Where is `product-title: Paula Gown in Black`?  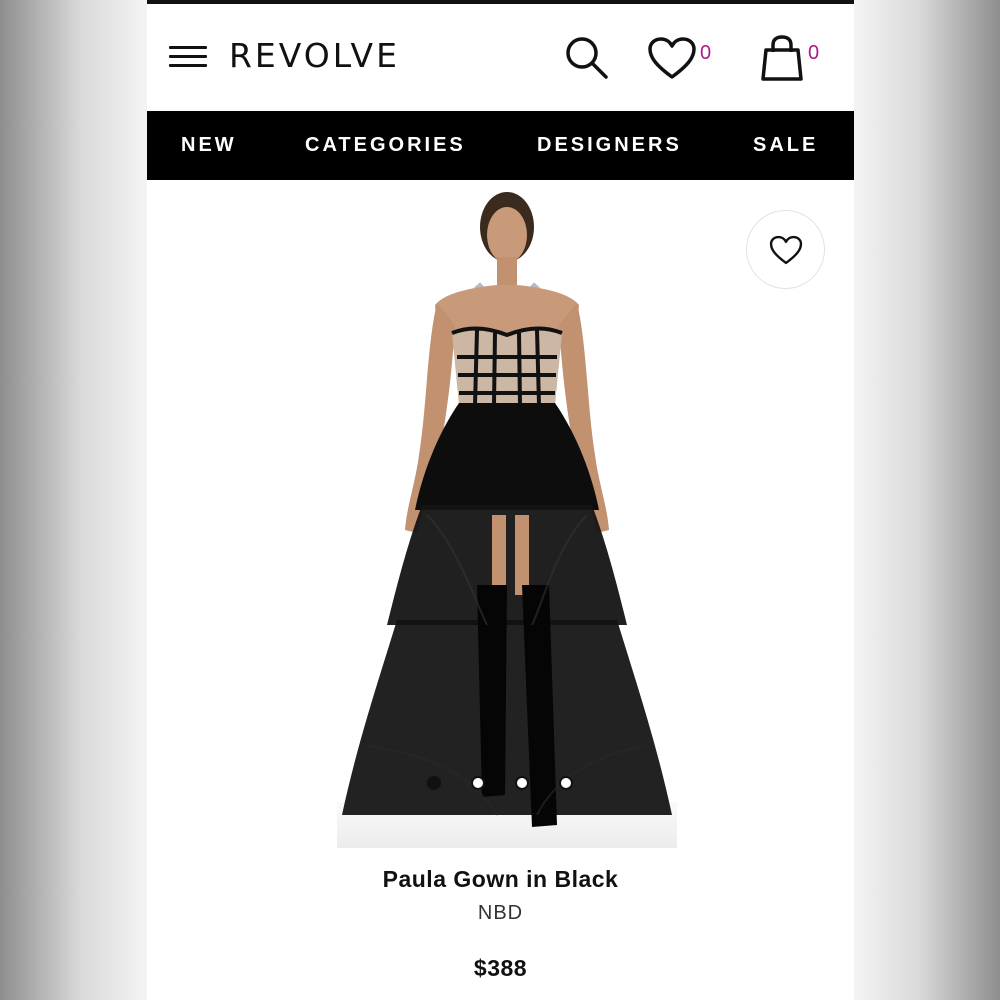
product-title: Paula Gown in Black is located at coordinates (500, 879).